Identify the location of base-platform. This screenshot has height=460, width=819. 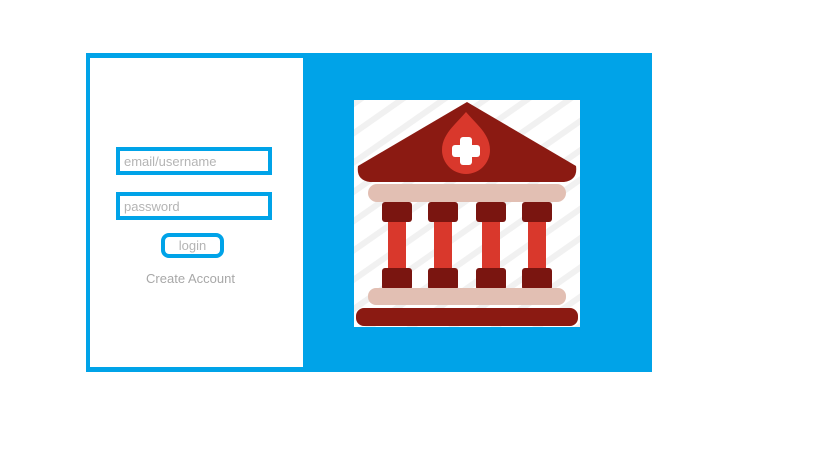
(467, 317).